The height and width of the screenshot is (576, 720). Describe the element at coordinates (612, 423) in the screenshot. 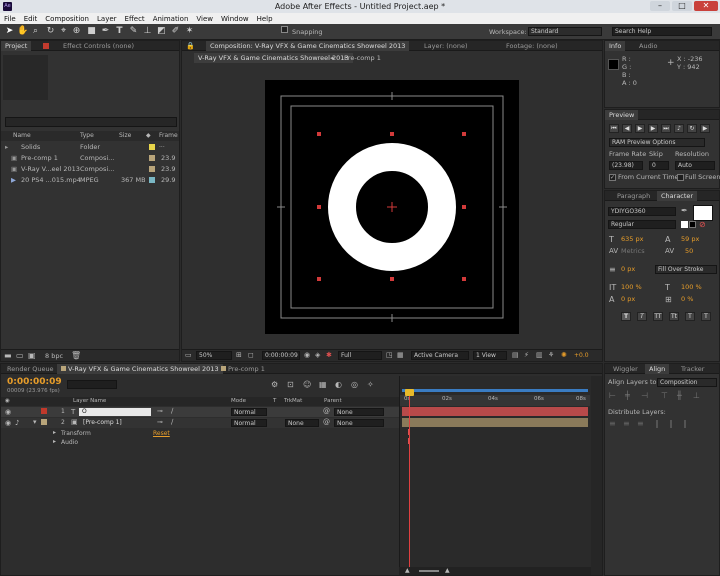

I see `distribute-top-icon: ≡` at that location.